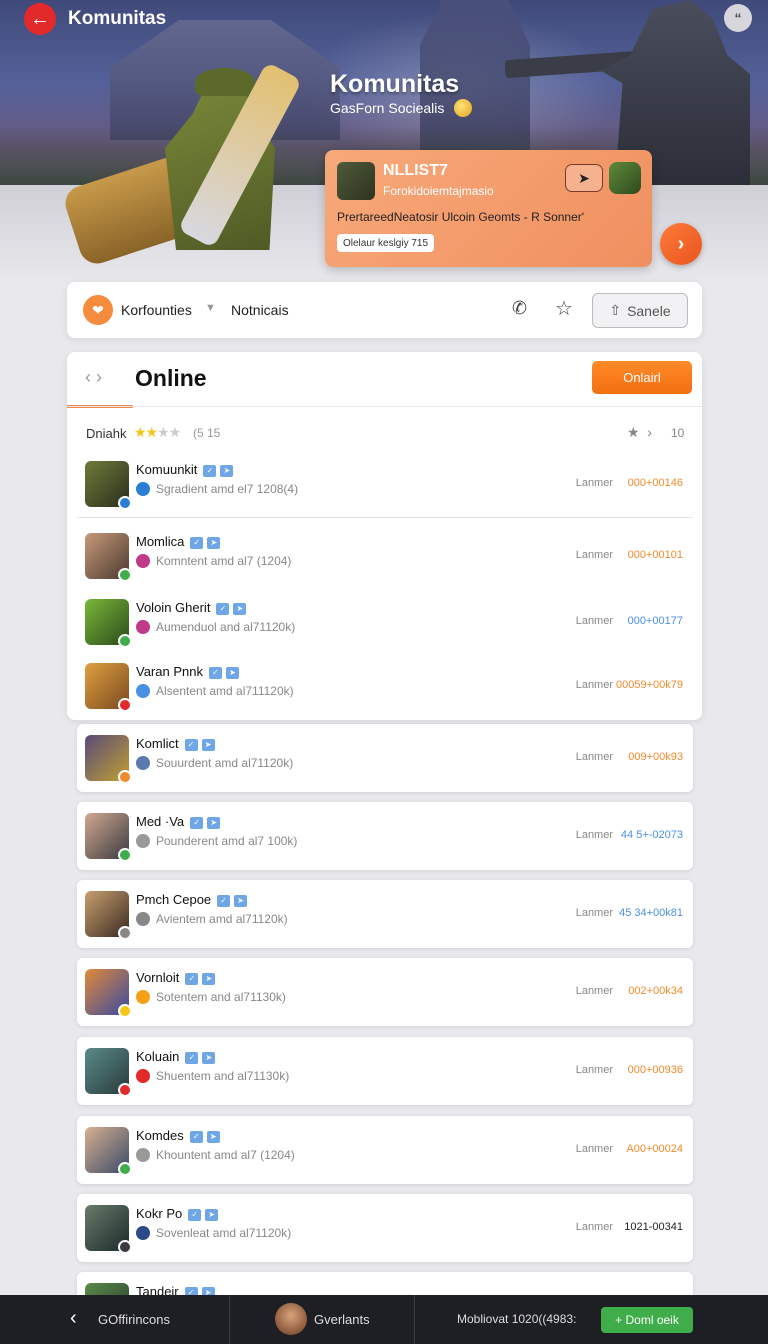 Image resolution: width=768 pixels, height=1344 pixels. What do you see at coordinates (655, 991) in the screenshot?
I see `member-value: 002+00k34` at bounding box center [655, 991].